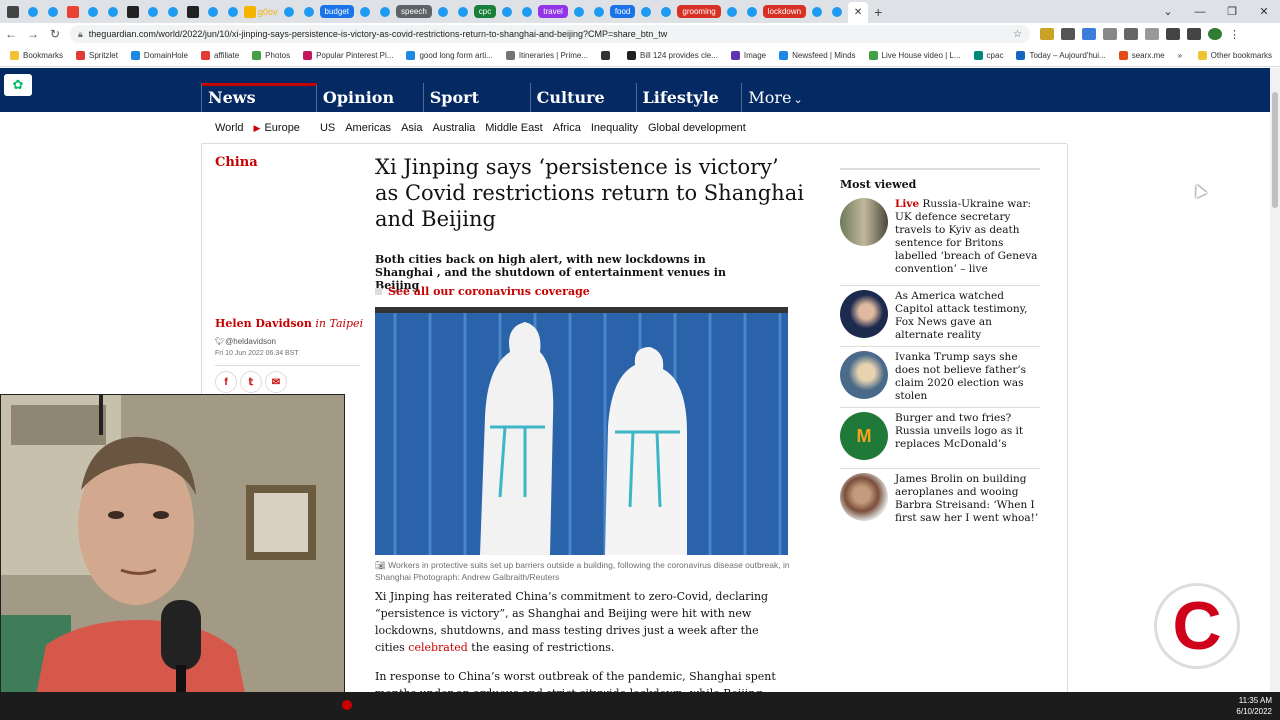  What do you see at coordinates (271, 55) in the screenshot?
I see `bookmark-item: Photos` at bounding box center [271, 55].